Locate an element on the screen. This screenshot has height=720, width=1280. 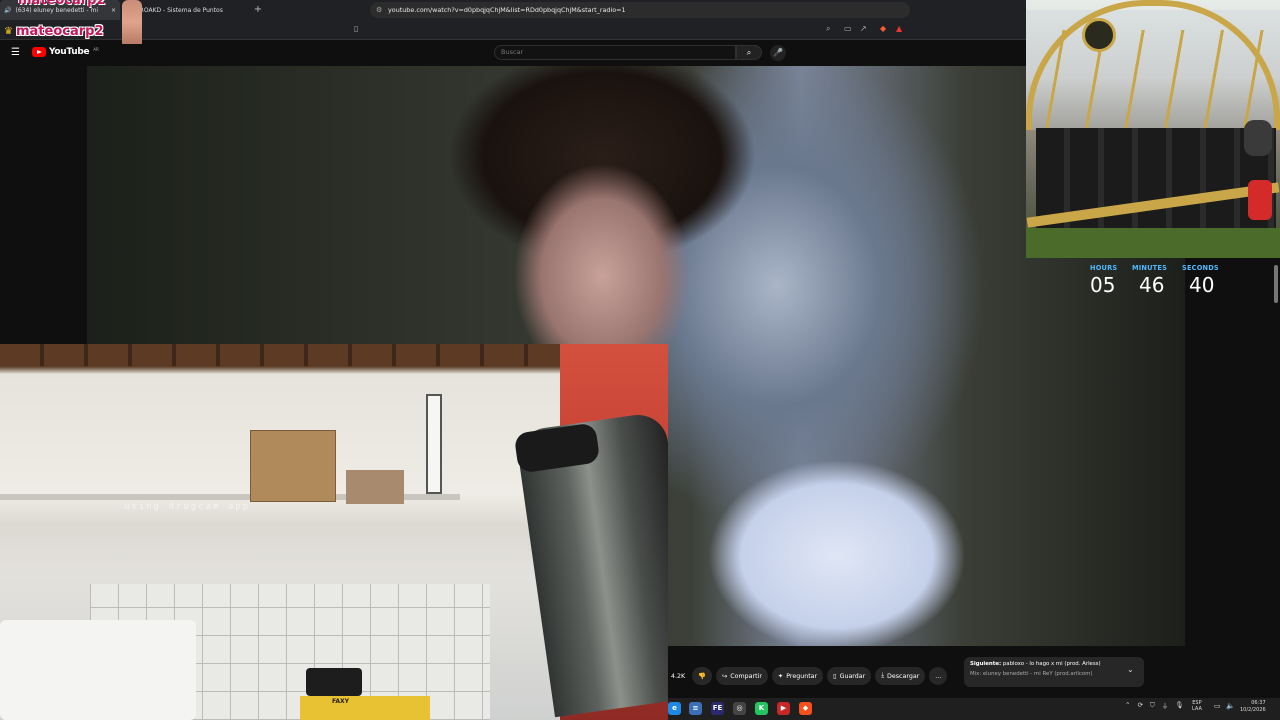
audio-icon: 🔊 is located at coordinates (8, 10).